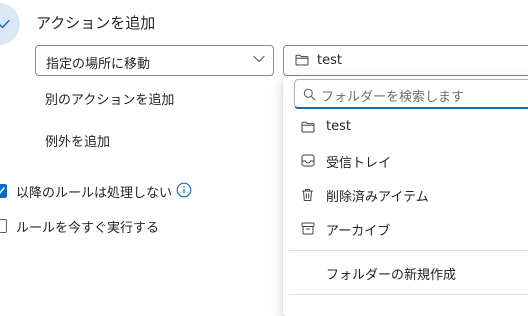 The width and height of the screenshot is (528, 316). What do you see at coordinates (87, 226) in the screenshot?
I see `run-now-label: ルールを今すぐ実行する` at bounding box center [87, 226].